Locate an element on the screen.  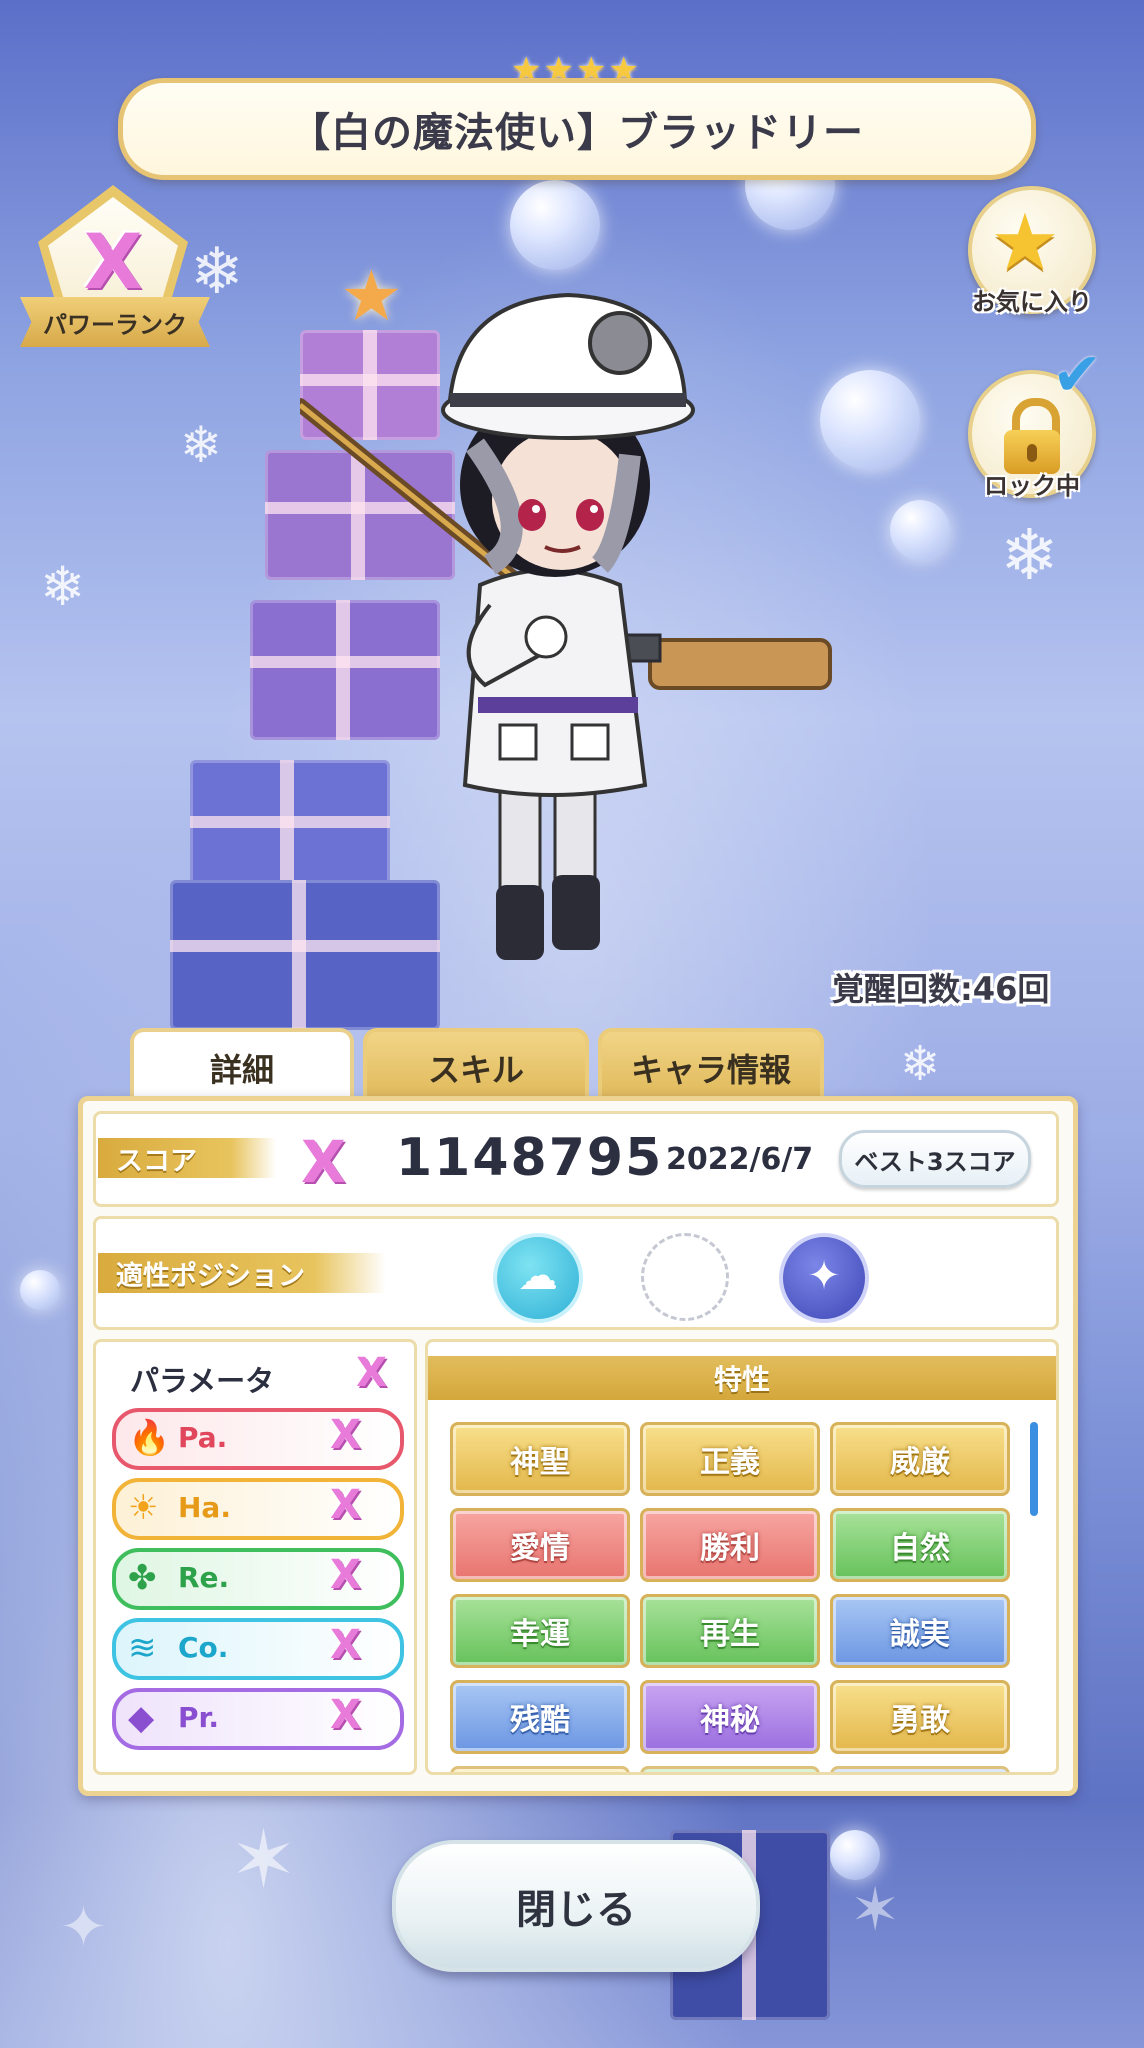
parameter-name: Co. is located at coordinates (203, 1647).